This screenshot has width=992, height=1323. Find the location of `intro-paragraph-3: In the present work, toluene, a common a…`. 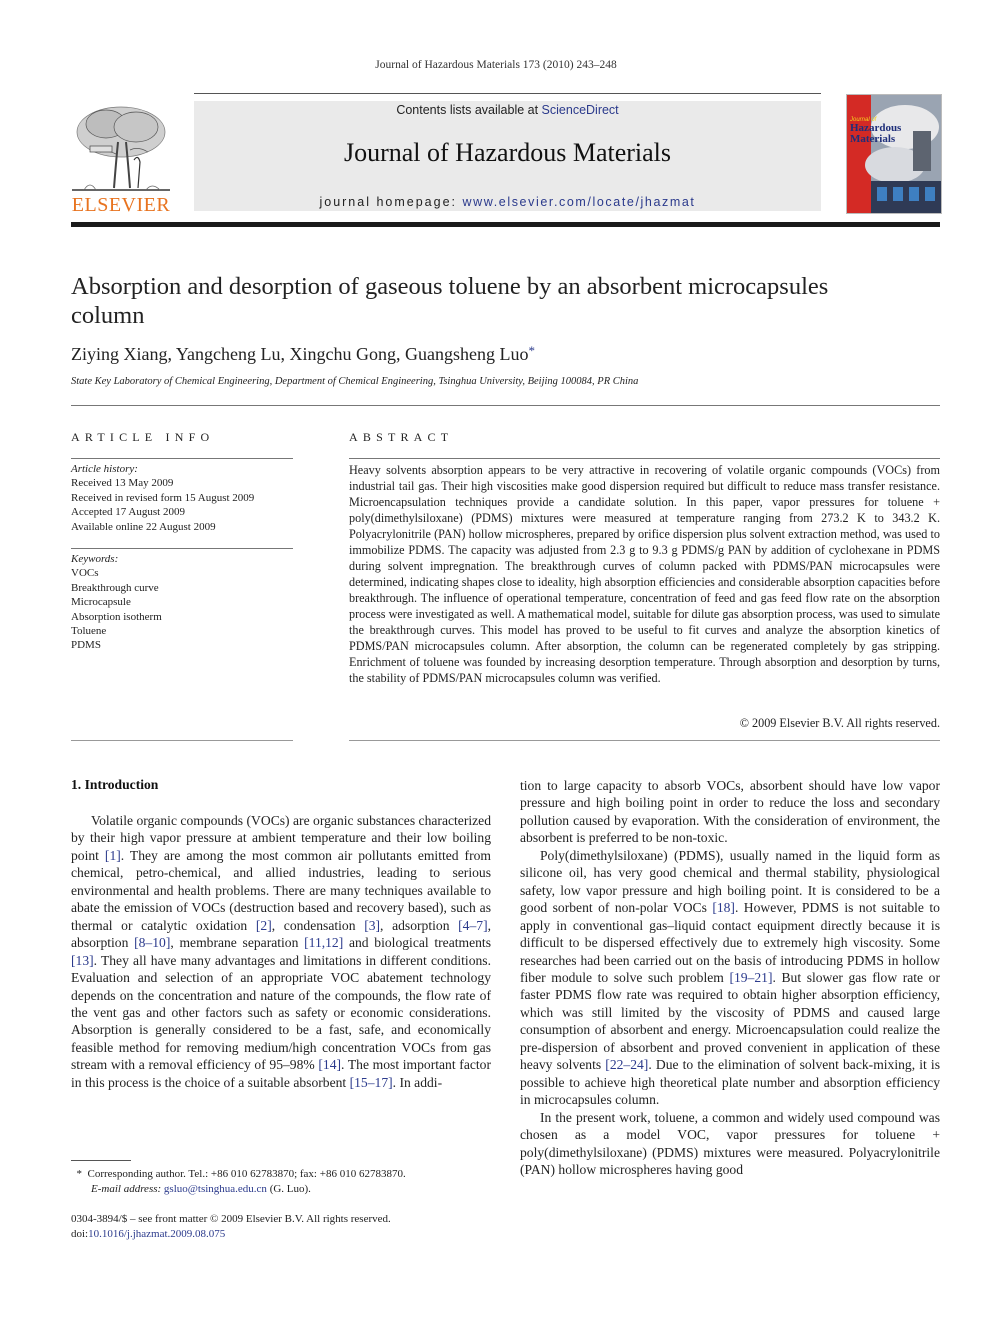

intro-paragraph-3: In the present work, toluene, a common a… is located at coordinates (730, 1143).